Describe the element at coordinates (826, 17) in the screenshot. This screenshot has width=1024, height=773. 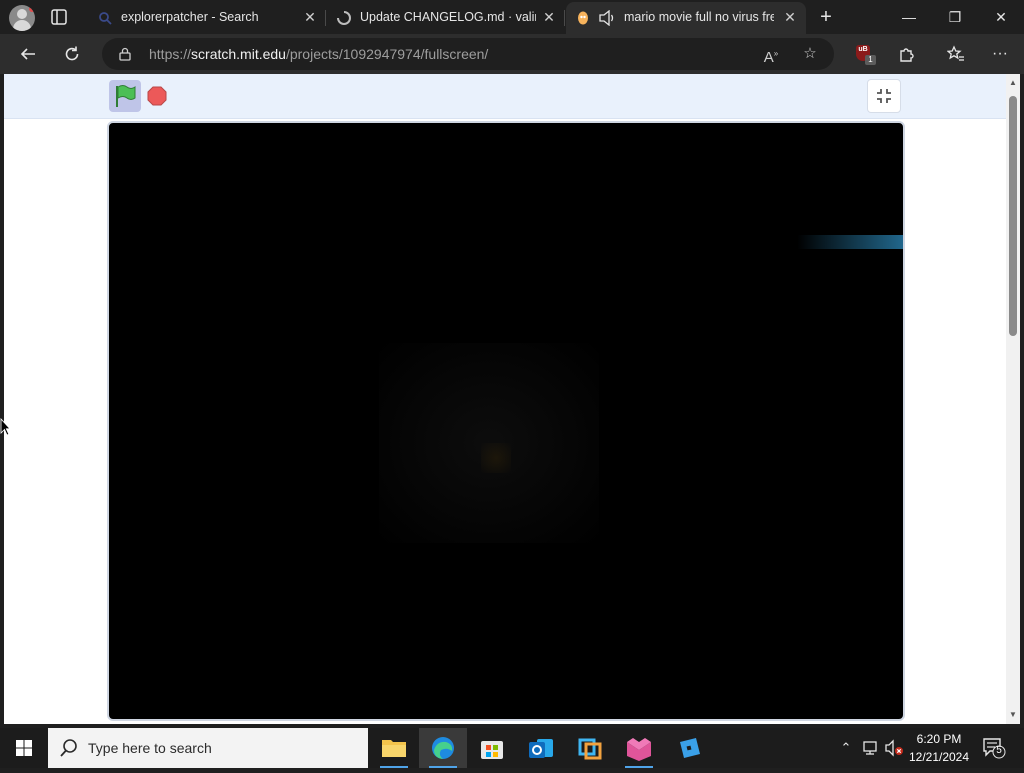
I see `new-tab-button: +` at that location.